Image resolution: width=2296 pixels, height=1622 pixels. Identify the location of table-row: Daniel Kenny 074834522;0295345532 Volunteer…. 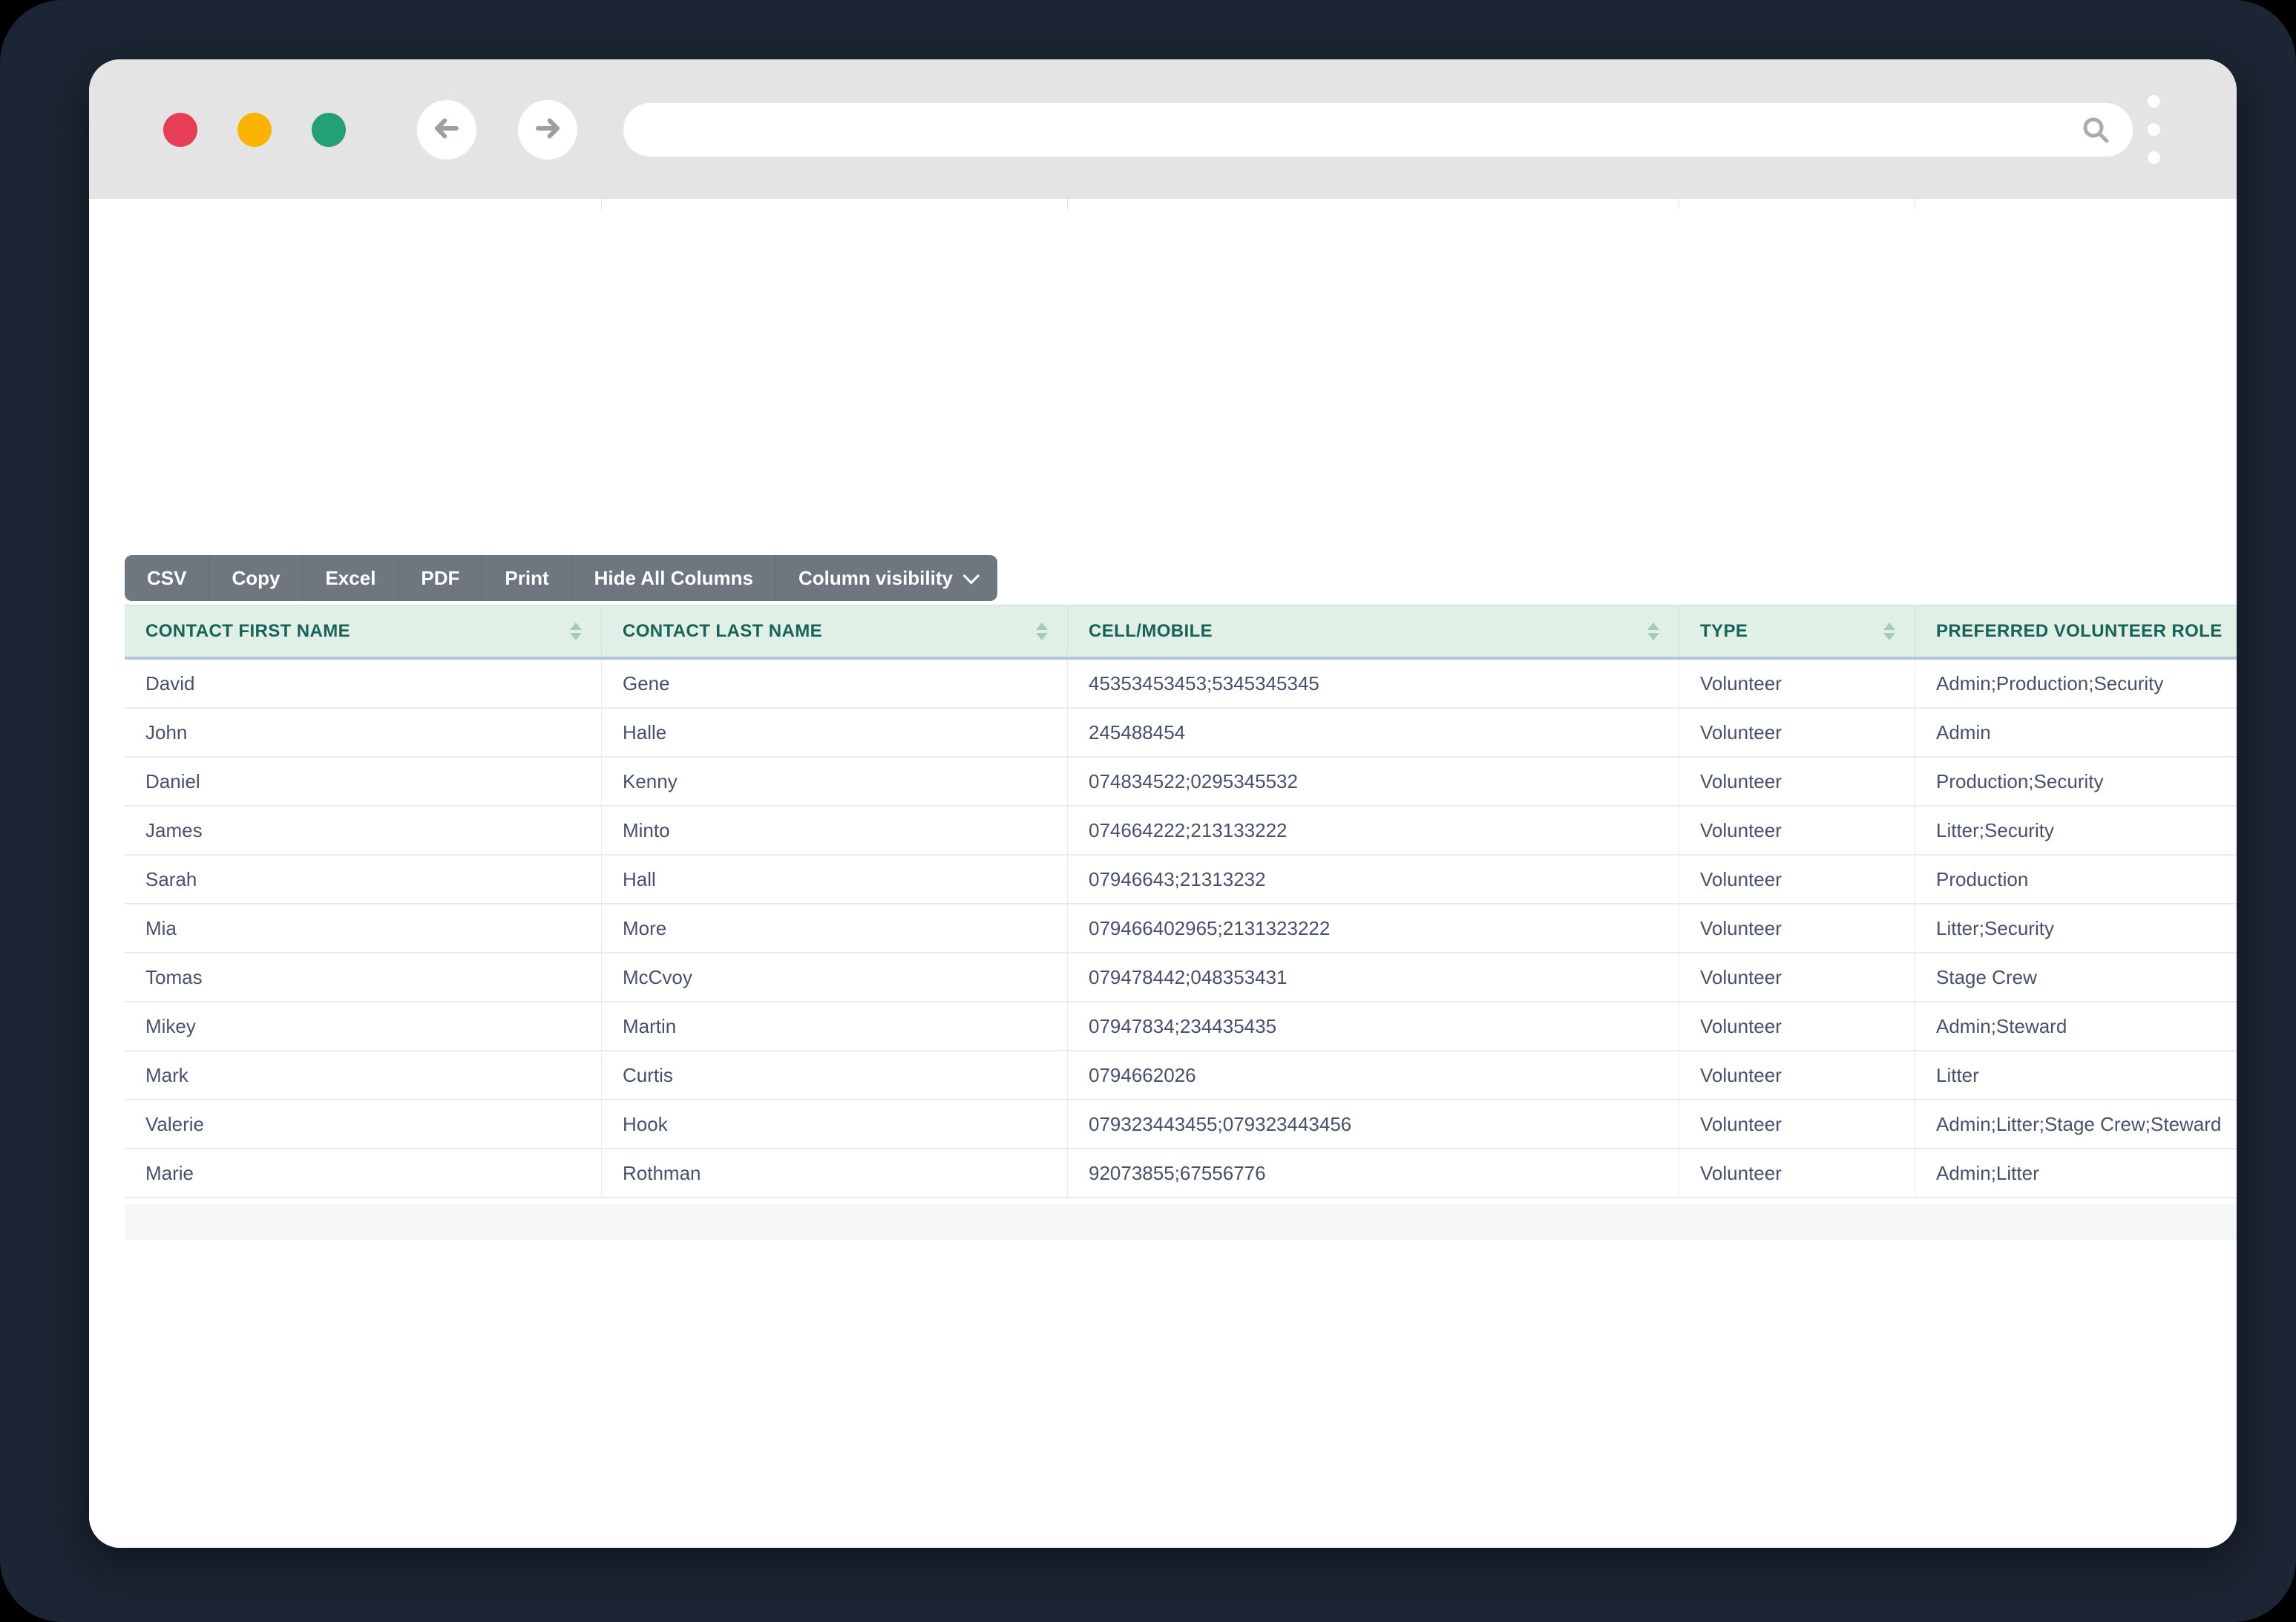
(1181, 783).